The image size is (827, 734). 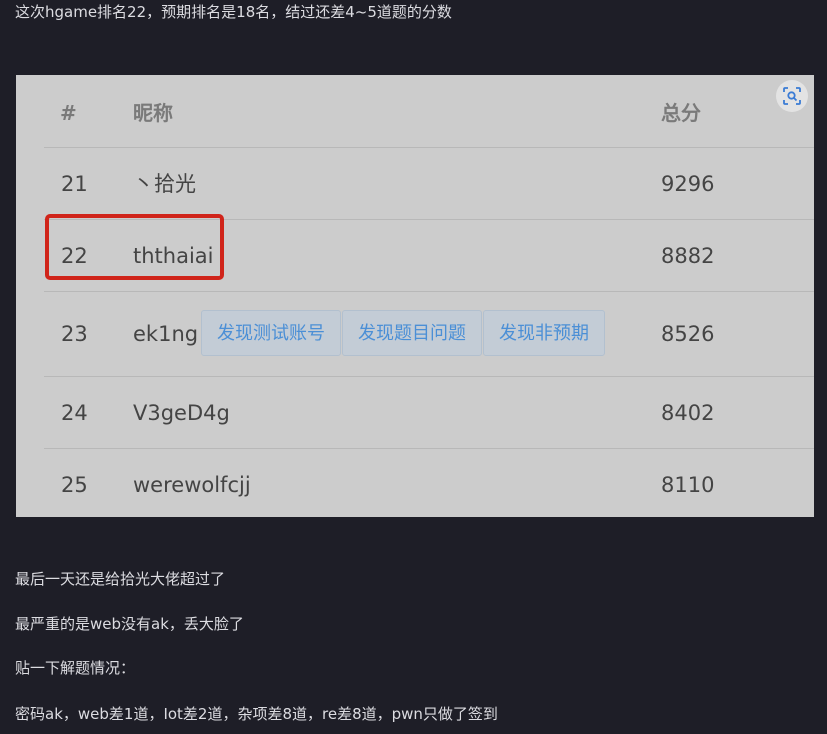 I want to click on paragraph-solve-status-title: 贴一下解题情况：, so click(x=75, y=668).